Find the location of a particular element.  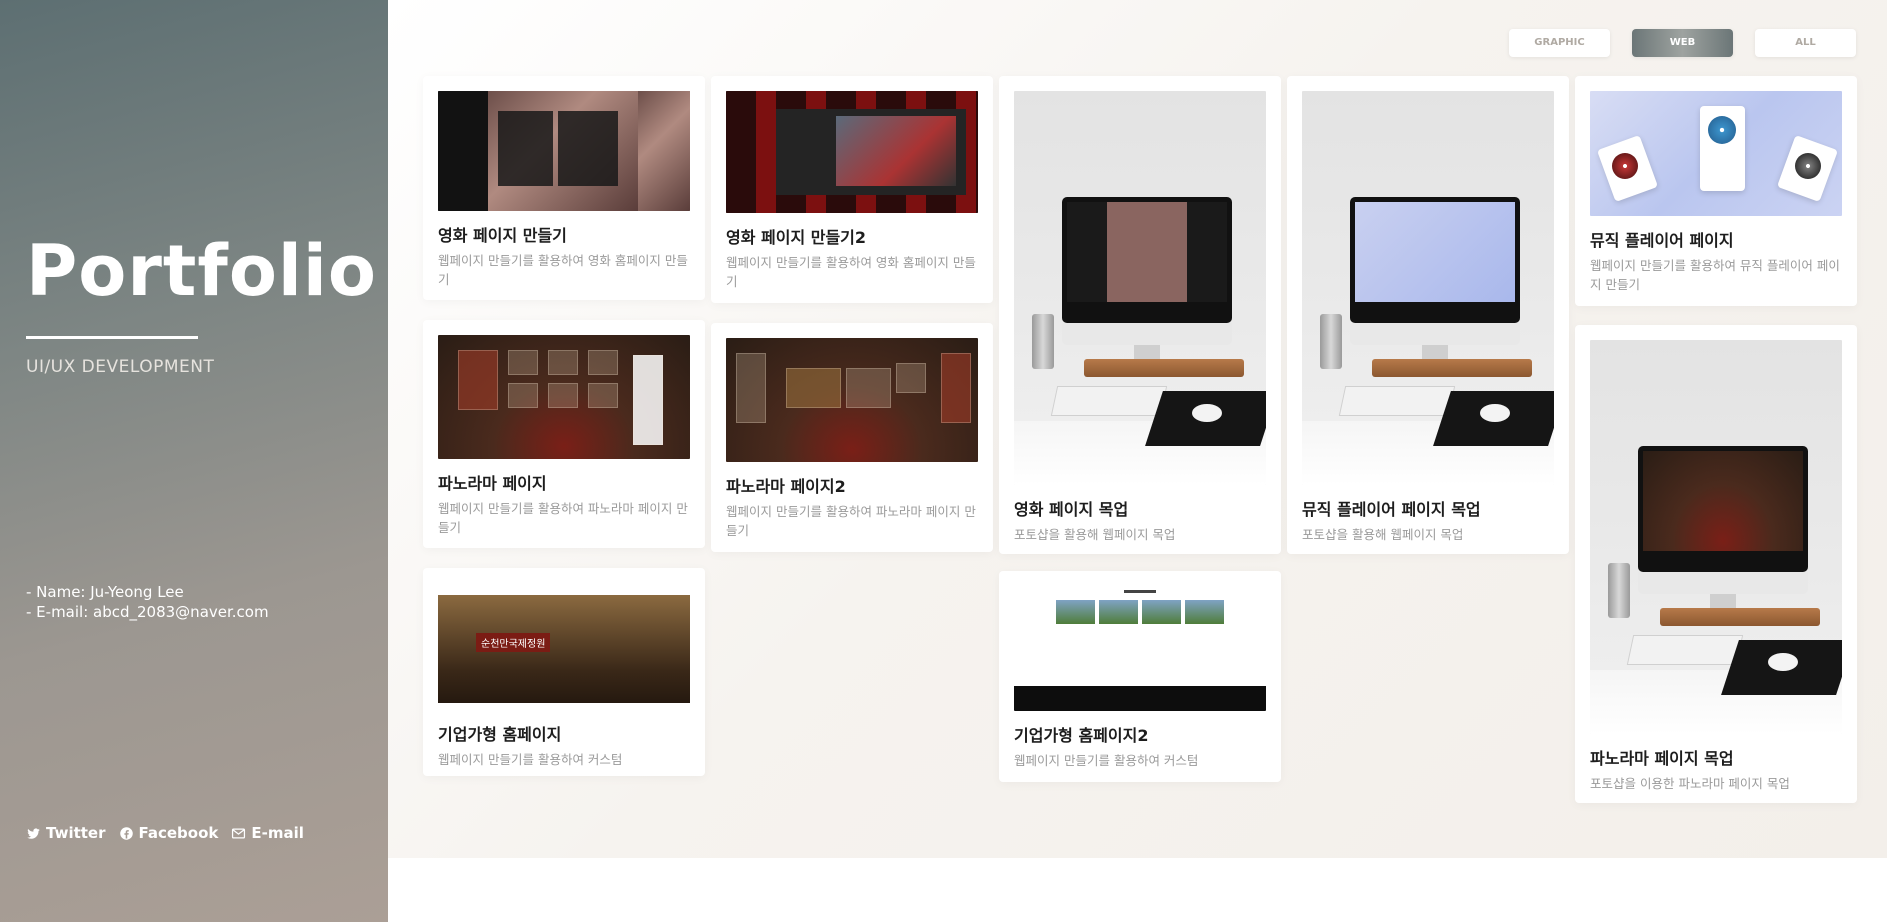

portfolio-card: 파노라마 페이지 목업 포토샵을 이용한 파노라마 페이지 목업 is located at coordinates (1716, 564).